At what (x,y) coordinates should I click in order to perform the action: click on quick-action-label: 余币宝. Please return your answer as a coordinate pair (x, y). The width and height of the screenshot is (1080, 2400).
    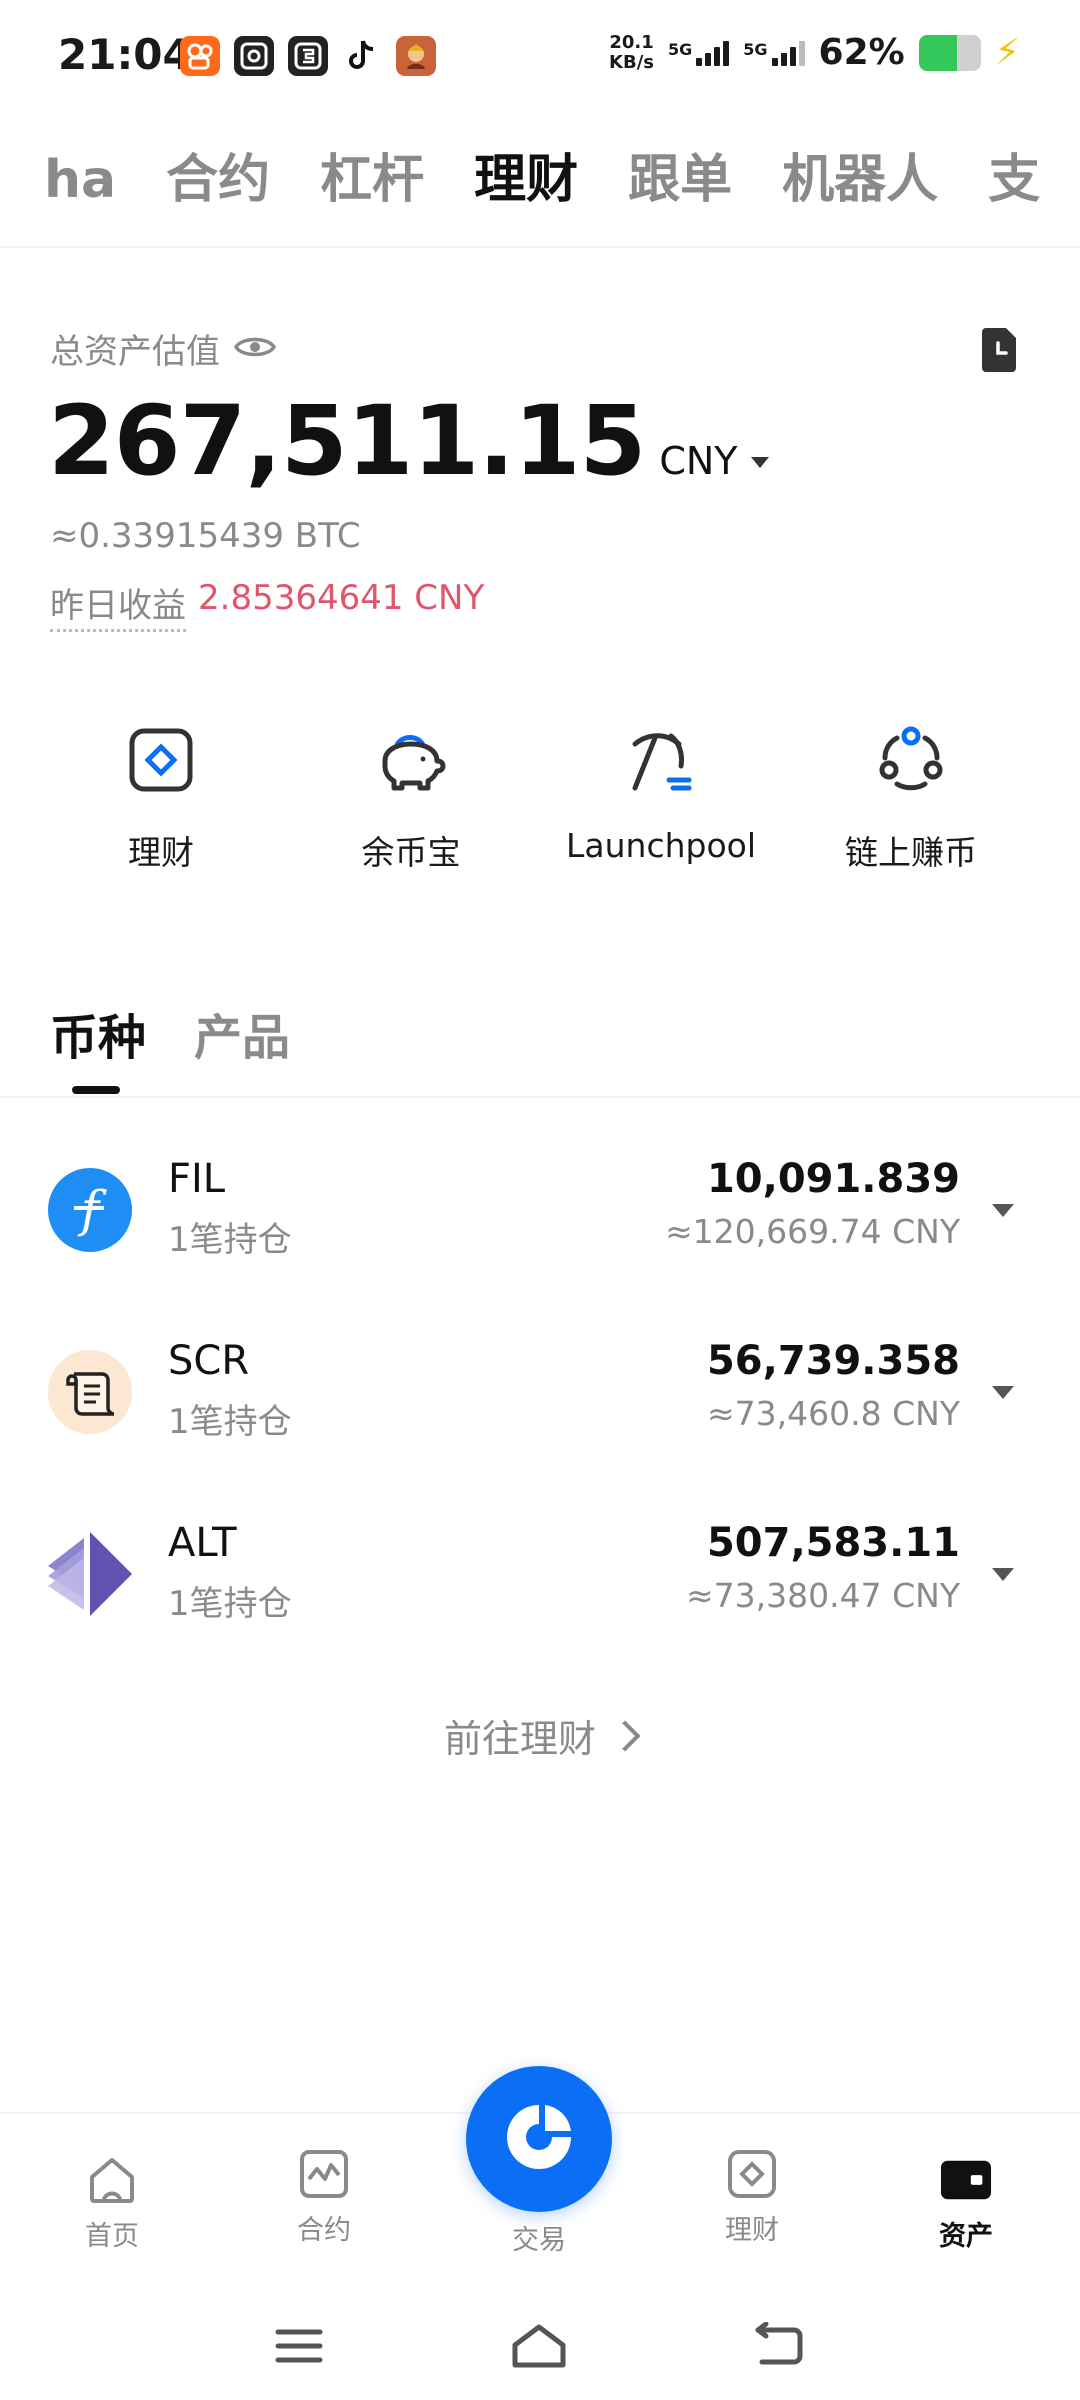
    Looking at the image, I should click on (411, 852).